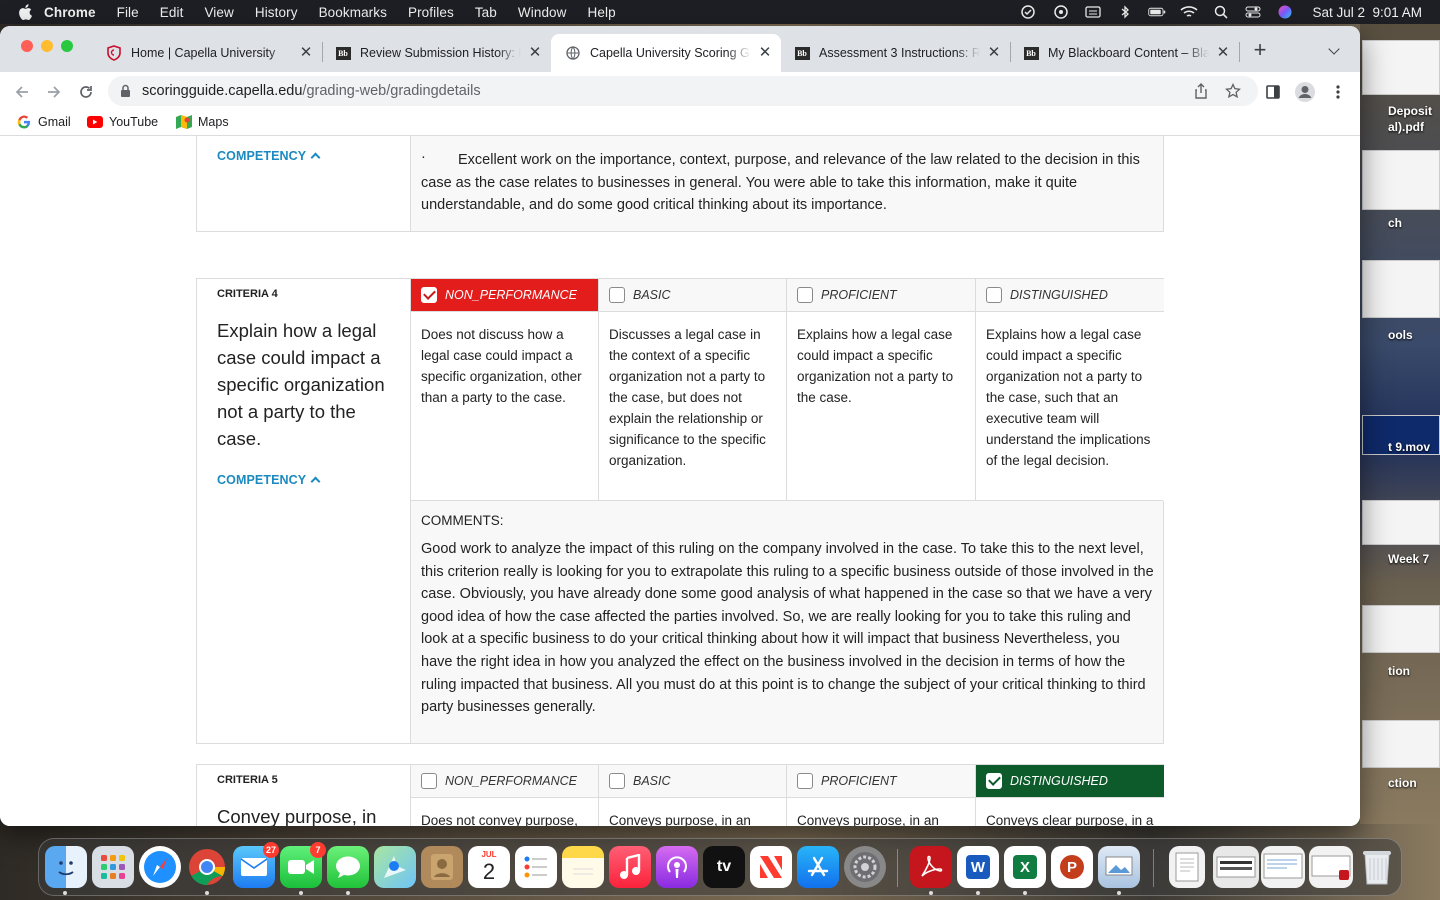 The width and height of the screenshot is (1440, 900). What do you see at coordinates (1414, 447) in the screenshot?
I see `desktop-file-label: t 9.mov` at bounding box center [1414, 447].